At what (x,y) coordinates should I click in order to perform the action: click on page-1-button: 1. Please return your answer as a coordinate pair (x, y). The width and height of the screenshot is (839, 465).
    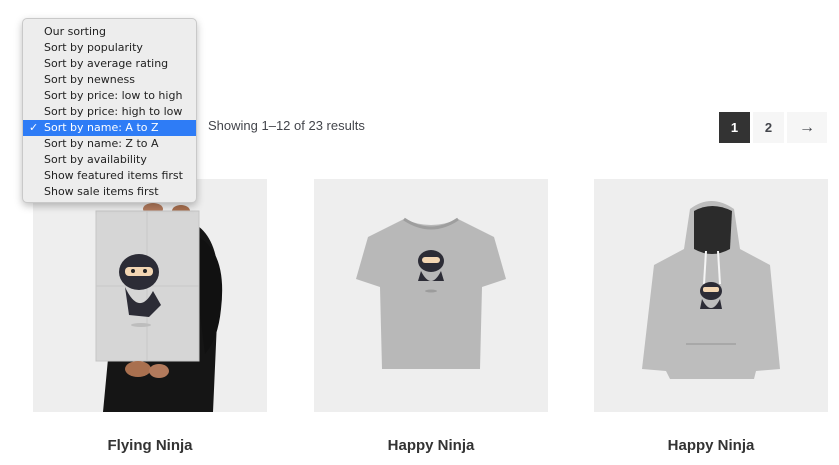
    Looking at the image, I should click on (734, 127).